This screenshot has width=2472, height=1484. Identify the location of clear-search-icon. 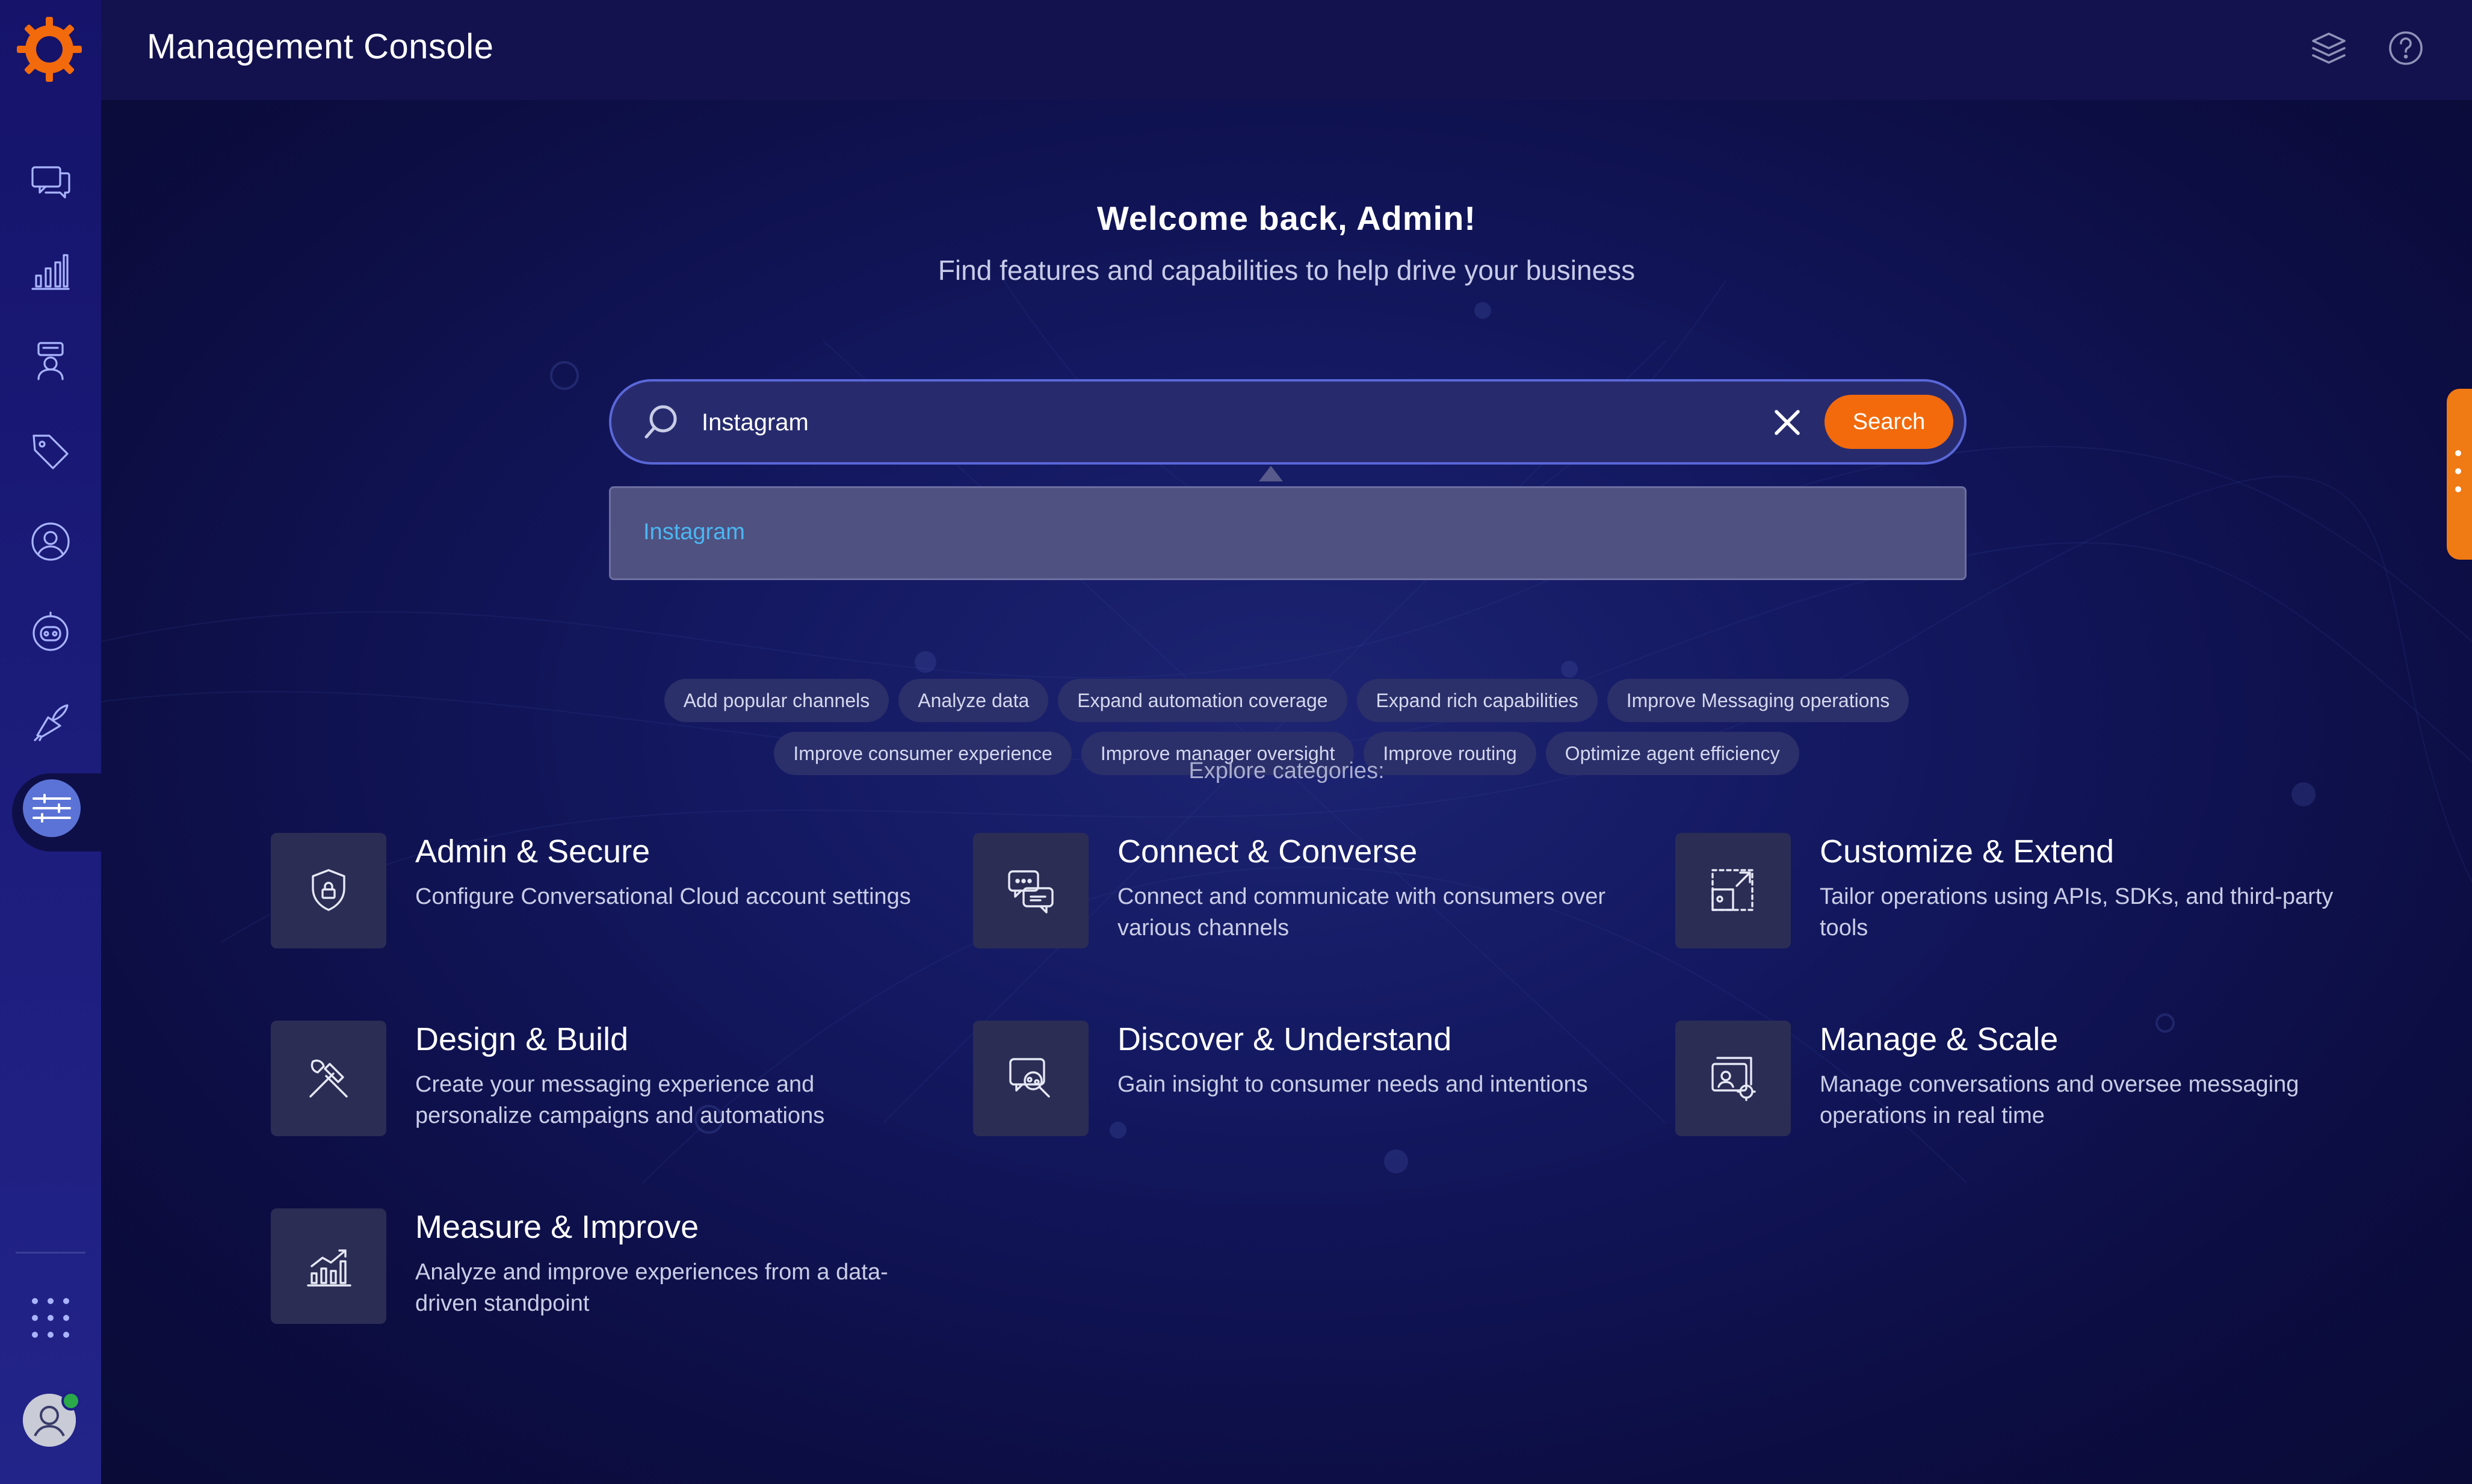
(1787, 422).